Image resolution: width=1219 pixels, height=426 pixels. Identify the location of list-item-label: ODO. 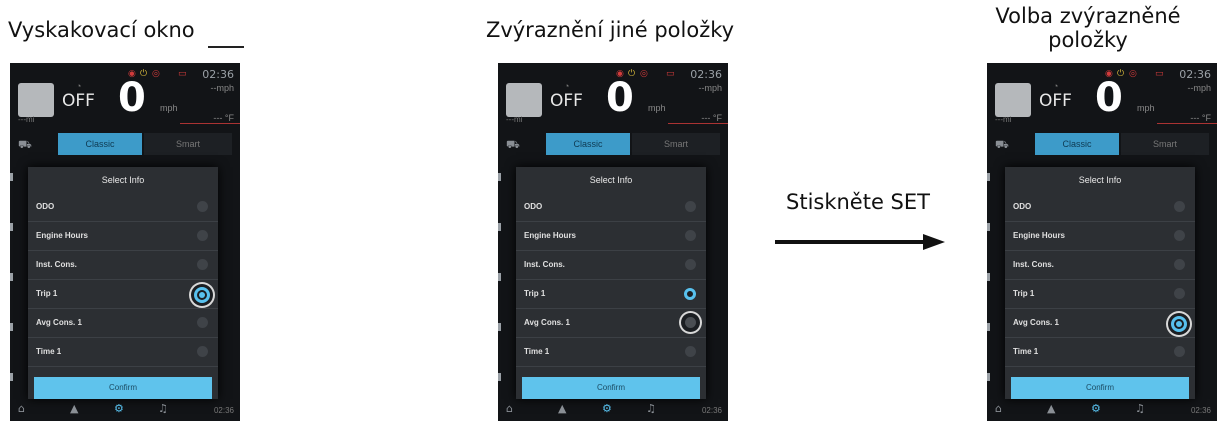
(1022, 206).